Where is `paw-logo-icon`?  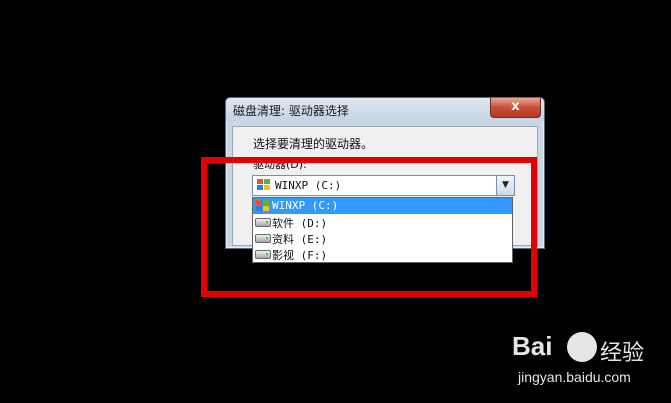
paw-logo-icon is located at coordinates (582, 347).